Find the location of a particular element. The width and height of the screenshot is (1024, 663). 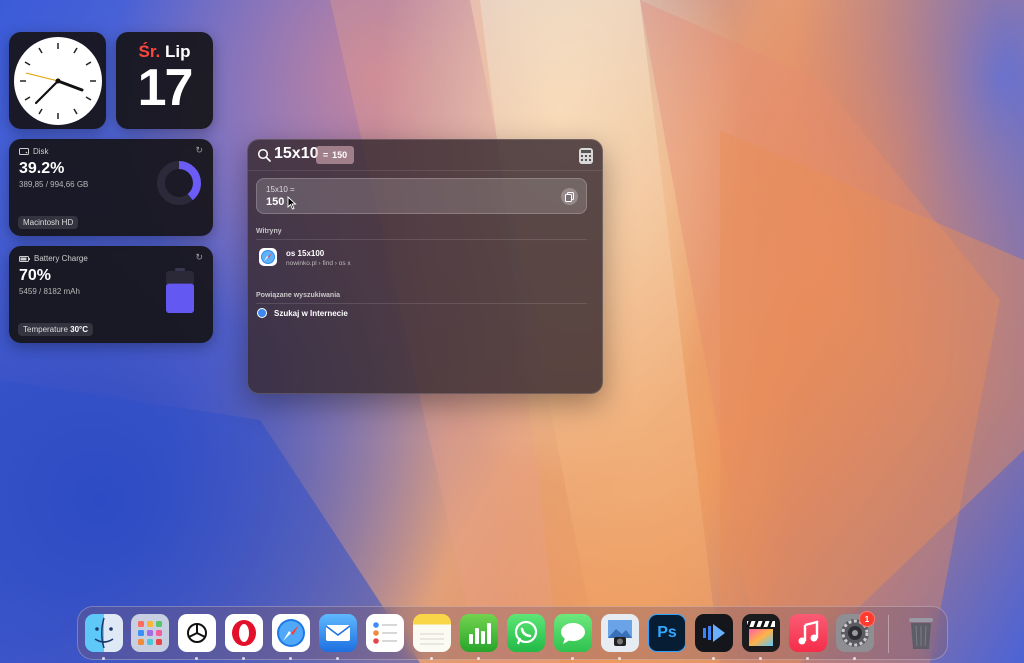

site-path: nowinko.pl › find › os x is located at coordinates (318, 263).